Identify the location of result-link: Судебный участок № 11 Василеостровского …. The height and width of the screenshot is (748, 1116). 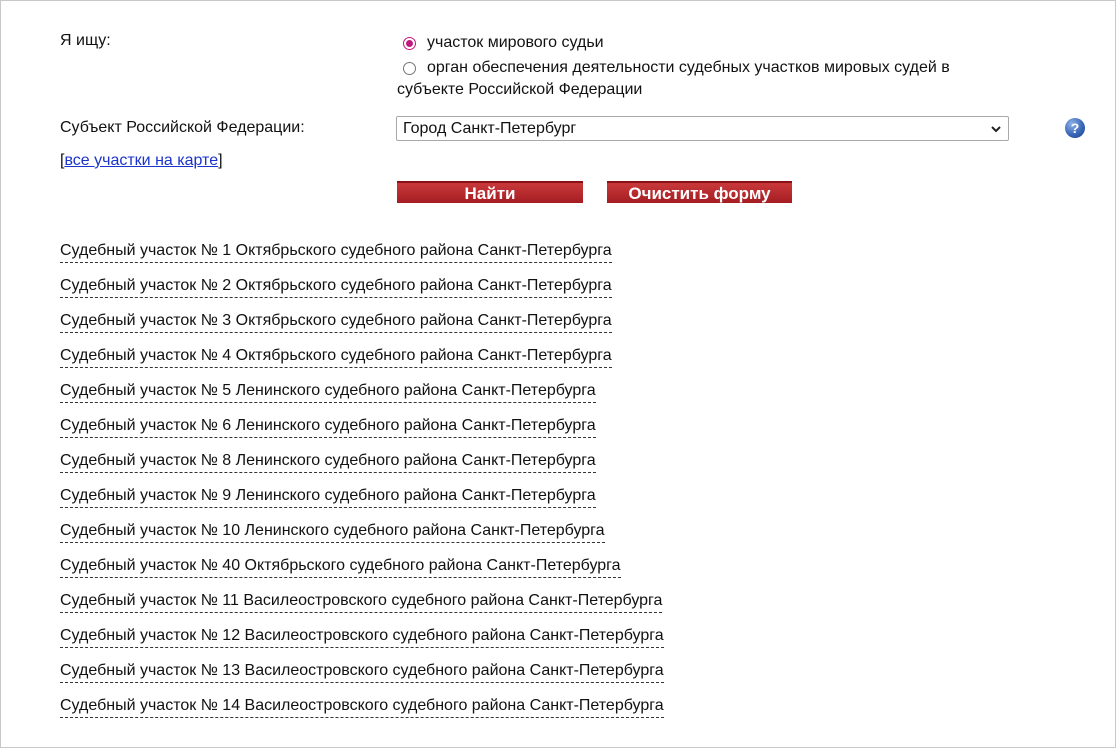
(361, 601).